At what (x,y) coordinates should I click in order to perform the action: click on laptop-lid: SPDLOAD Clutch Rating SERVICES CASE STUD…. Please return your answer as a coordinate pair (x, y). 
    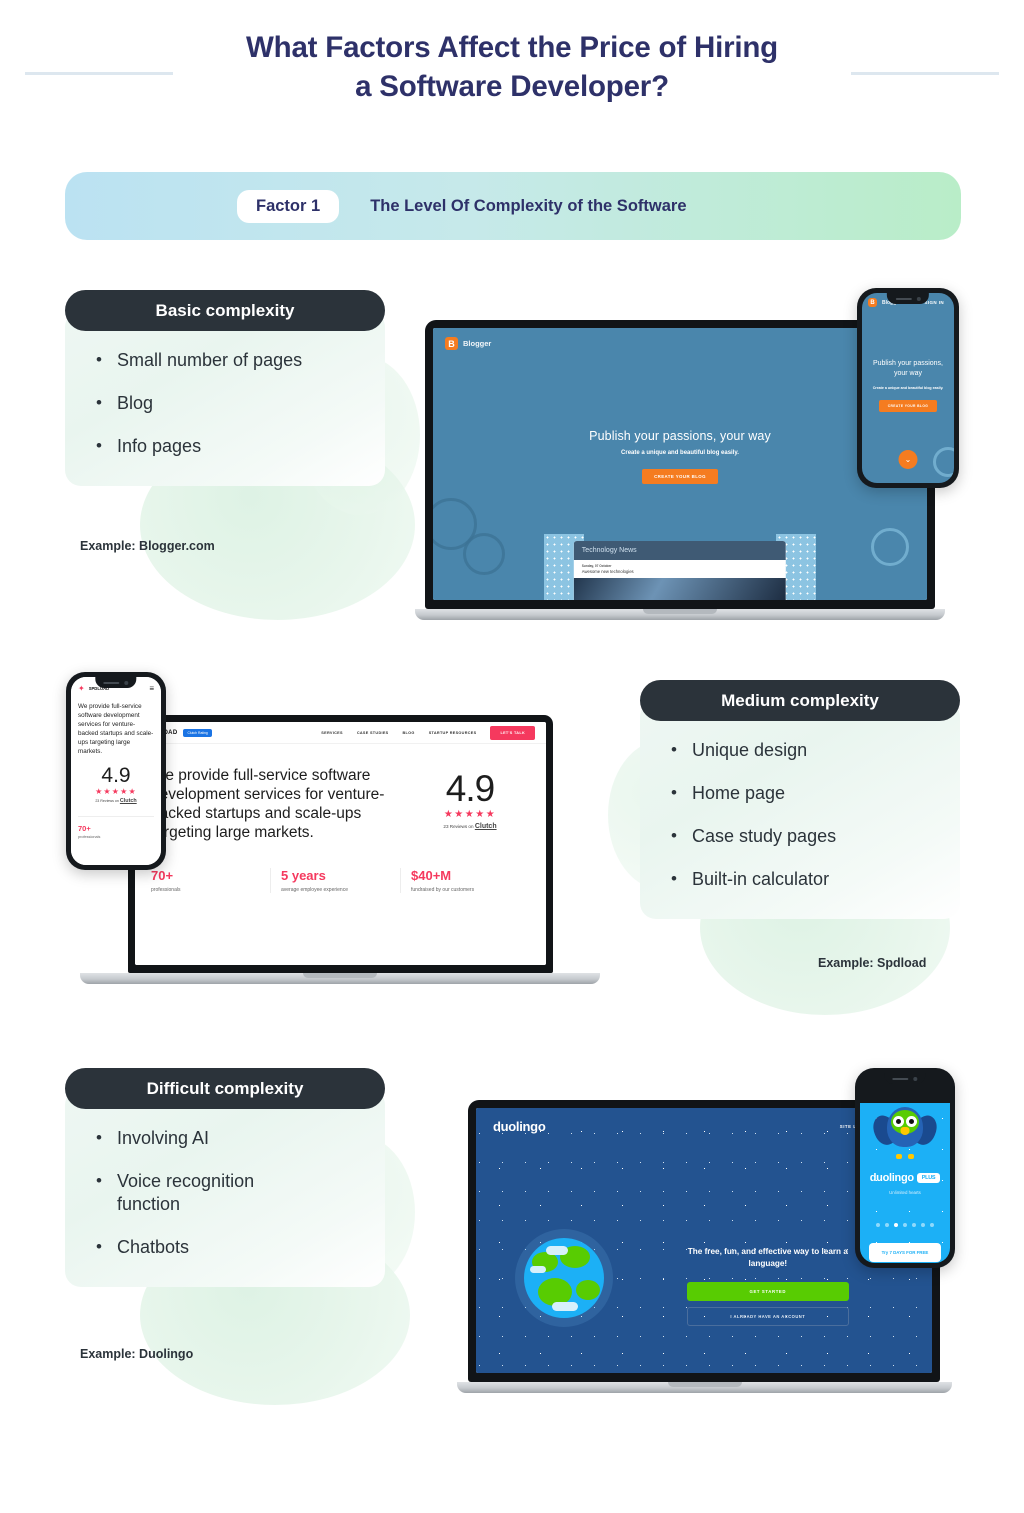
    Looking at the image, I should click on (340, 844).